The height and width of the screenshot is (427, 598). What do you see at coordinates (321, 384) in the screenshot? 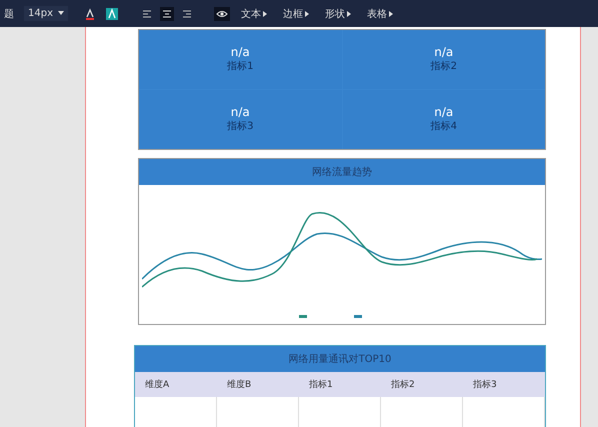
I see `column-header: 指标1` at bounding box center [321, 384].